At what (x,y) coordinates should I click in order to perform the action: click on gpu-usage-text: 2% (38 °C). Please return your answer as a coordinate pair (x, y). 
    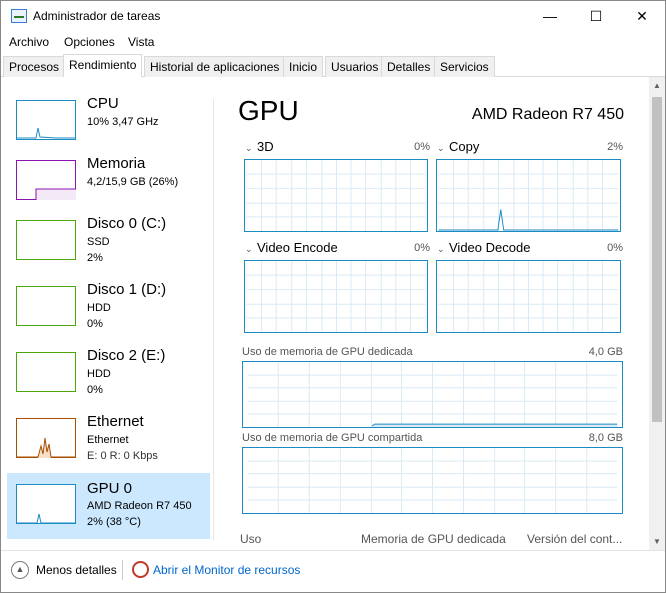
    Looking at the image, I should click on (114, 522).